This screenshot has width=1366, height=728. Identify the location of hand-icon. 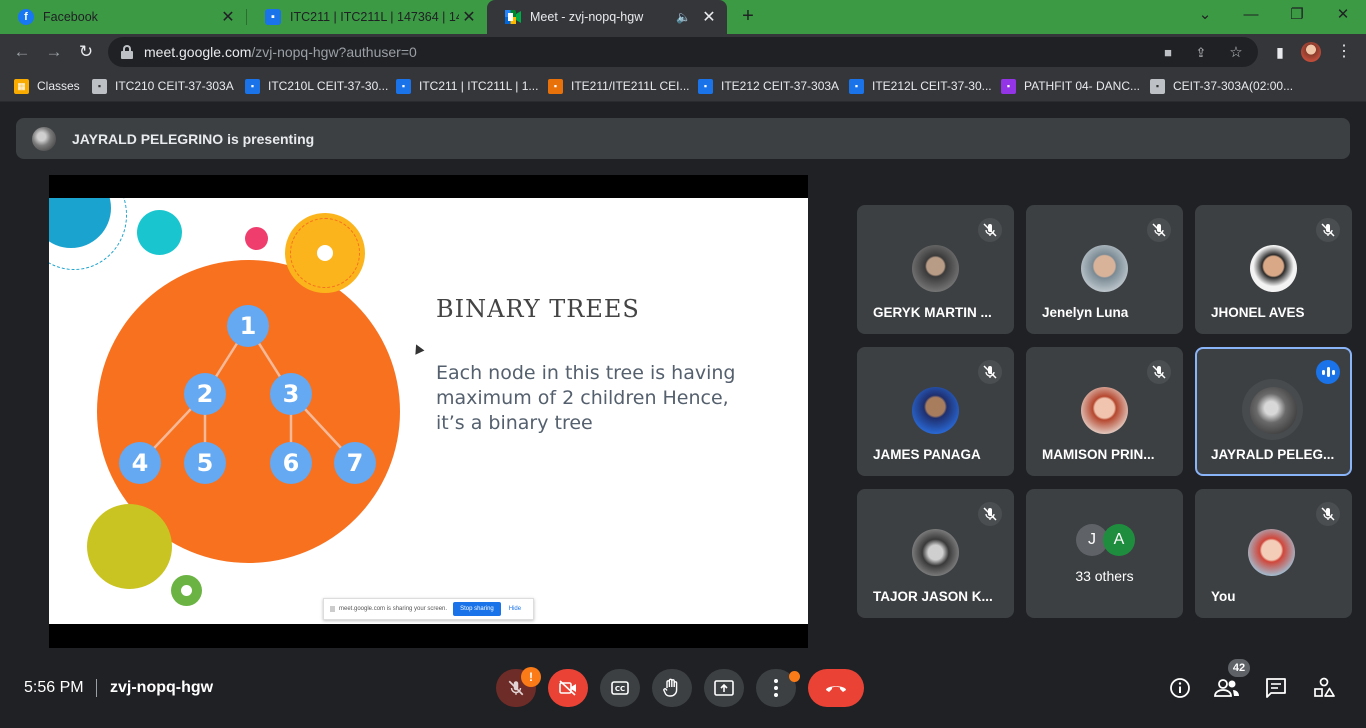
(670, 687).